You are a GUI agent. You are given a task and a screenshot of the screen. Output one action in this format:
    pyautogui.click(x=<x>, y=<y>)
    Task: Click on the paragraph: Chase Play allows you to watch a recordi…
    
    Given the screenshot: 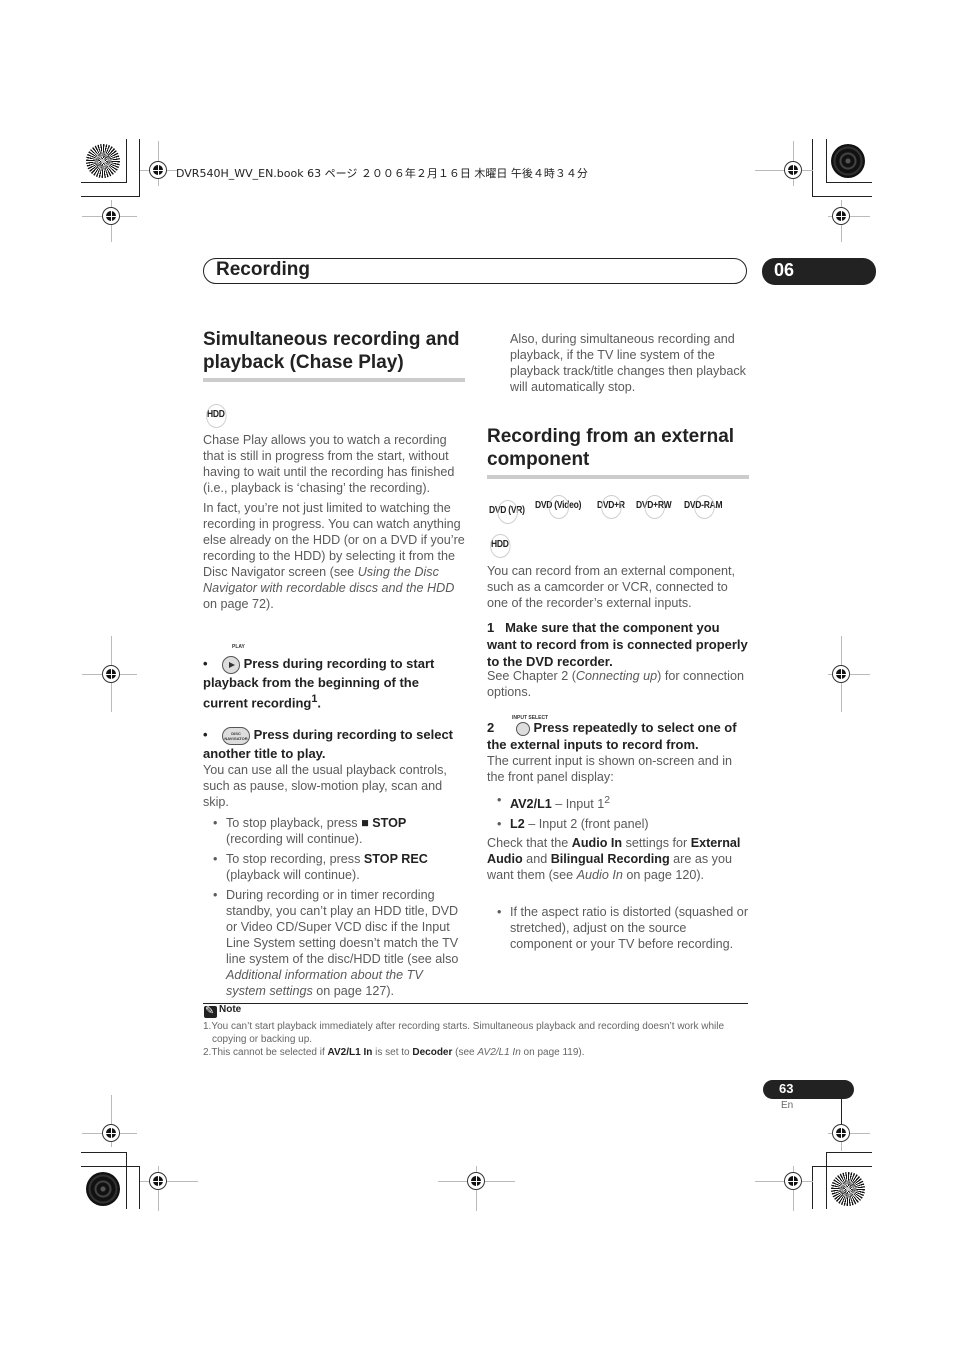 What is the action you would take?
    pyautogui.click(x=329, y=464)
    